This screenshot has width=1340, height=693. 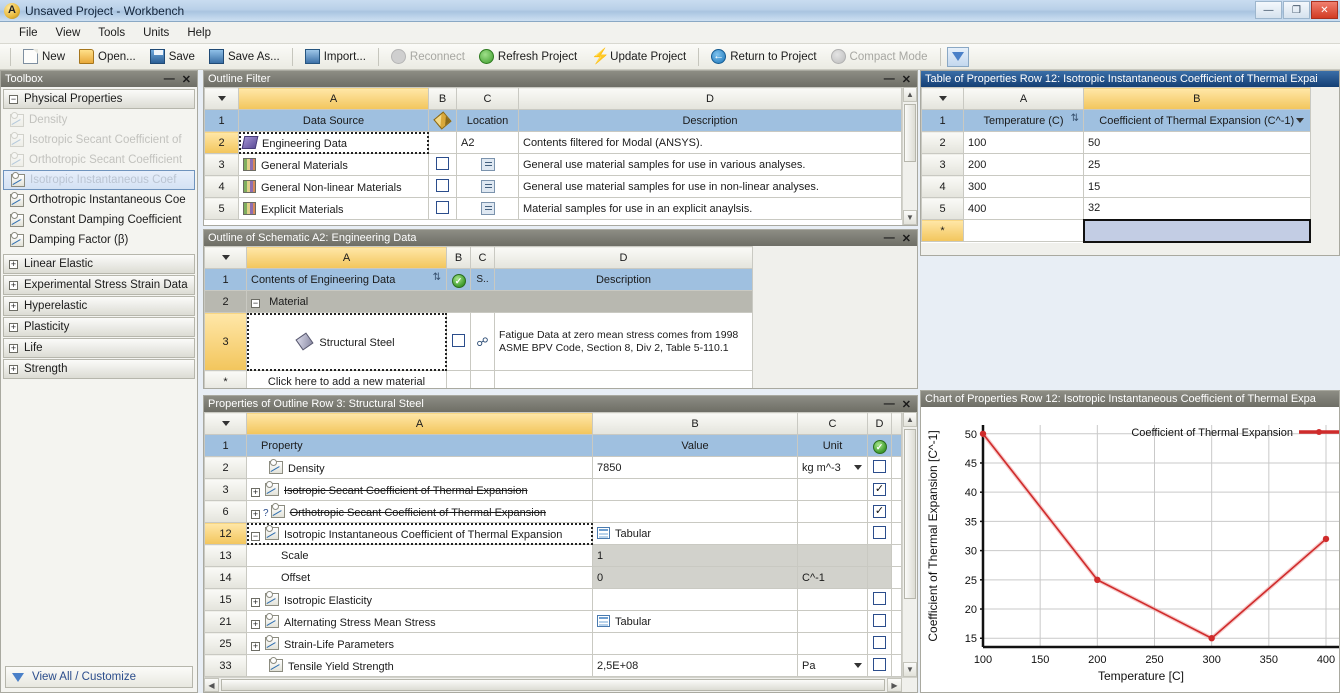 What do you see at coordinates (346, 341) in the screenshot?
I see `cell-material-name: Structural Steel` at bounding box center [346, 341].